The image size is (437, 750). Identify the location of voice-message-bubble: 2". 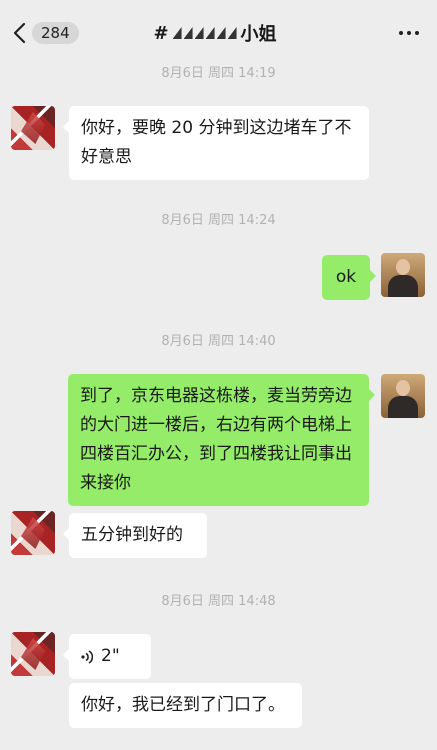
(107, 656).